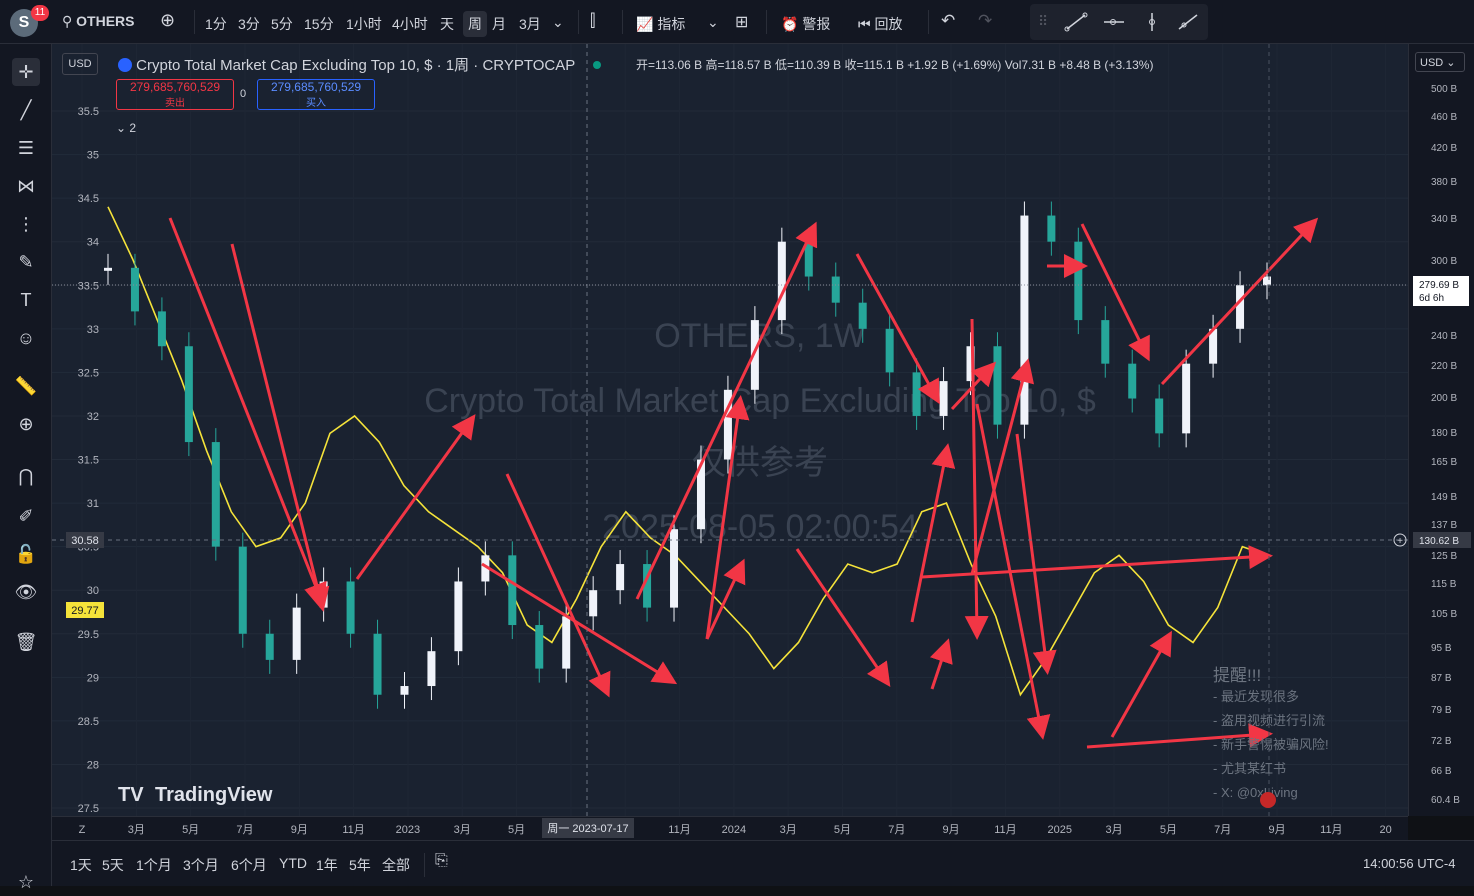 The width and height of the screenshot is (1474, 896). Describe the element at coordinates (410, 24) in the screenshot. I see `tf-4h: 4小时` at that location.